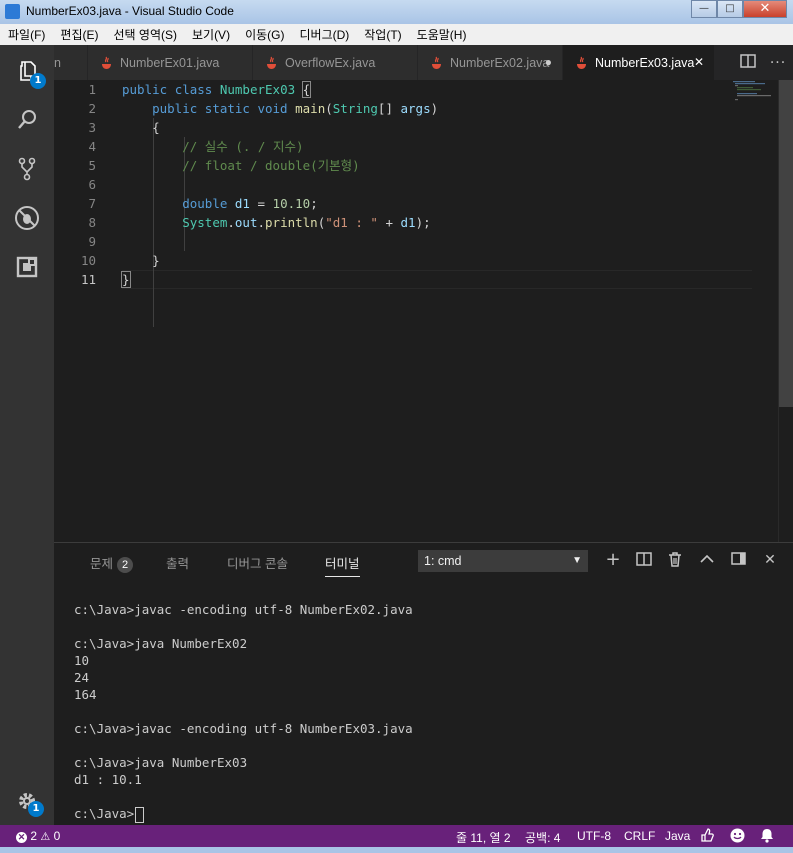 Image resolution: width=793 pixels, height=853 pixels. Describe the element at coordinates (85, 694) in the screenshot. I see `terminal-line: 164` at that location.